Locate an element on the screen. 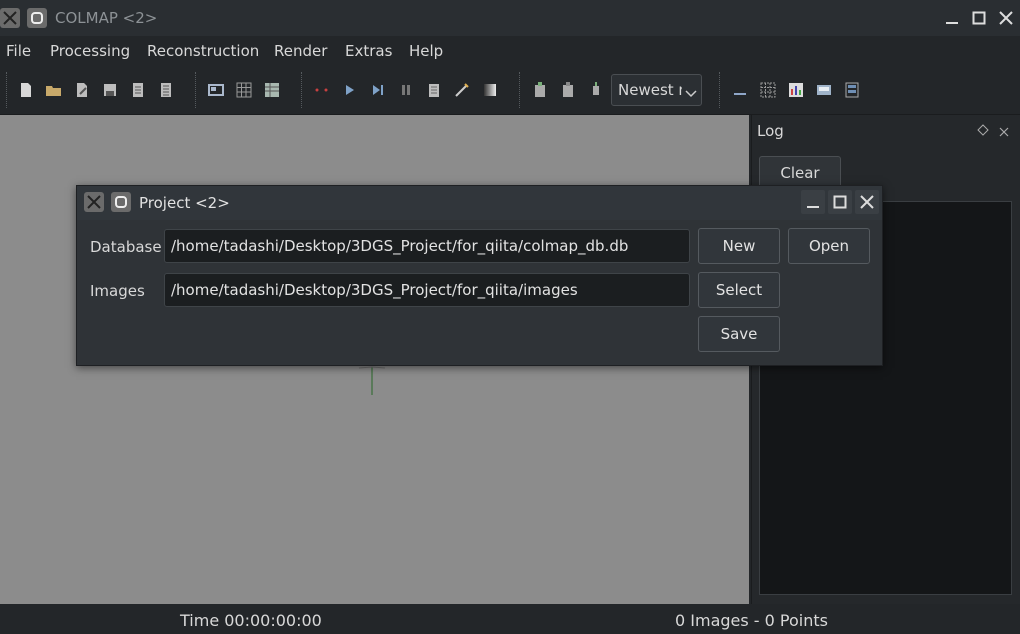  new-project-icon is located at coordinates (26, 90).